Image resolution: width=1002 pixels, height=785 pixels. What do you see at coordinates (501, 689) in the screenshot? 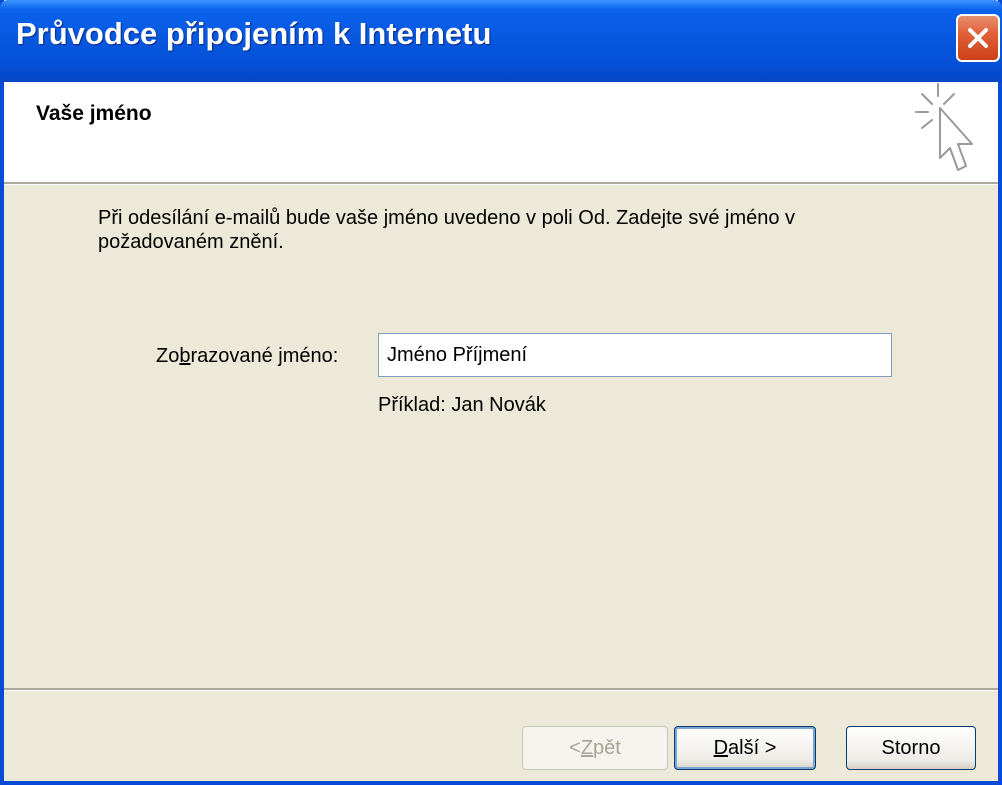
I see `footer-separator` at bounding box center [501, 689].